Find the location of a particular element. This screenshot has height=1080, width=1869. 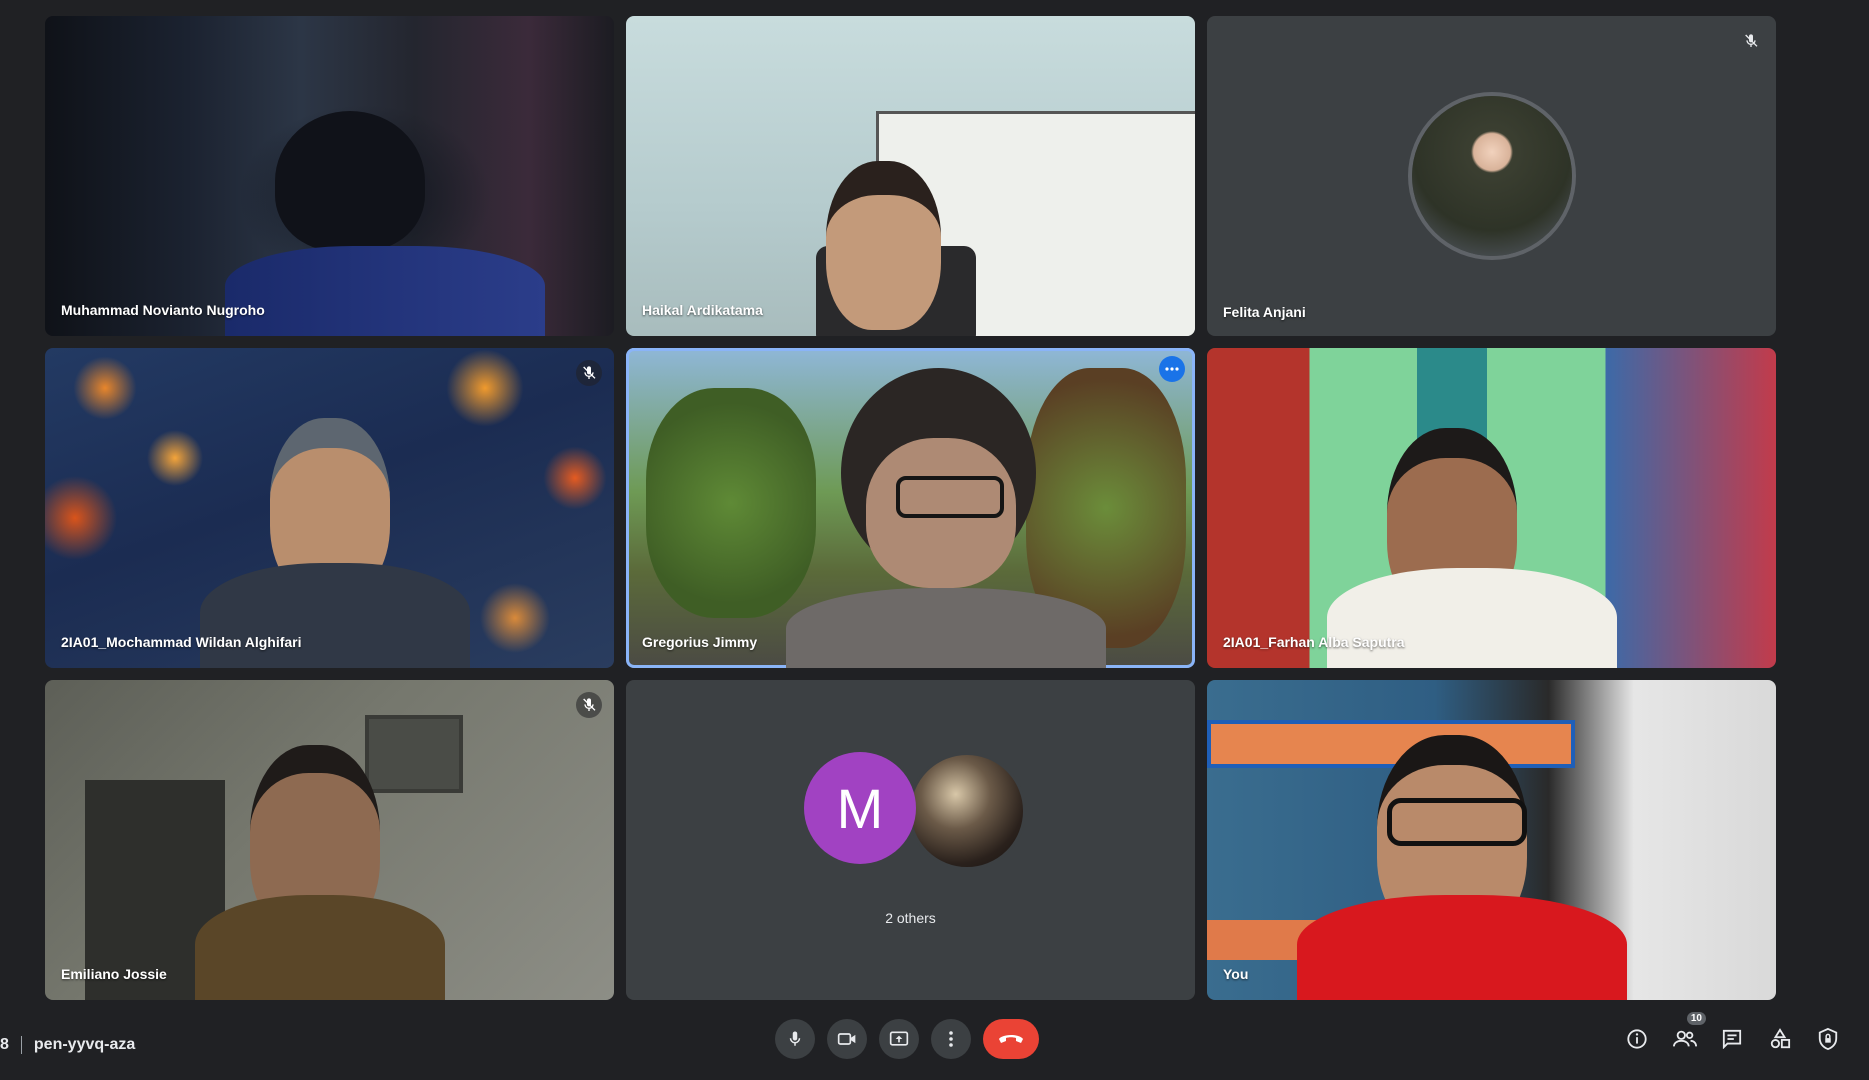

participant-tile: 2IA01_Farhan Alba Saputra is located at coordinates (1491, 508).